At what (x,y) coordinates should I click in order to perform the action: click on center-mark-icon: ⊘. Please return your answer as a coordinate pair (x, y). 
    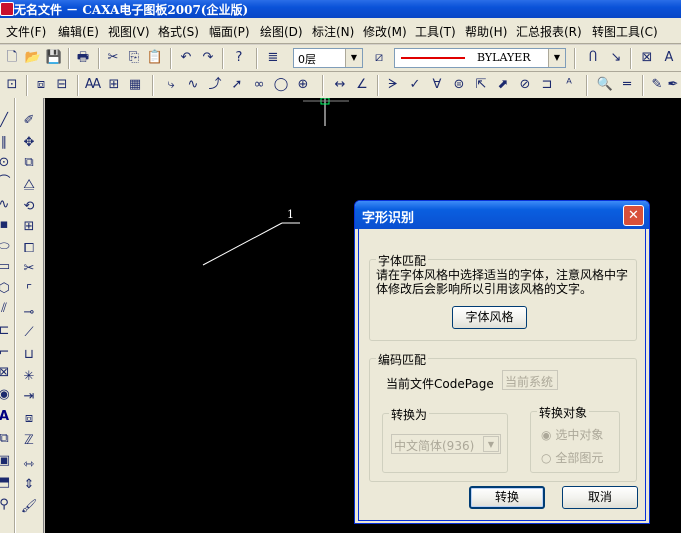
    Looking at the image, I should click on (525, 85).